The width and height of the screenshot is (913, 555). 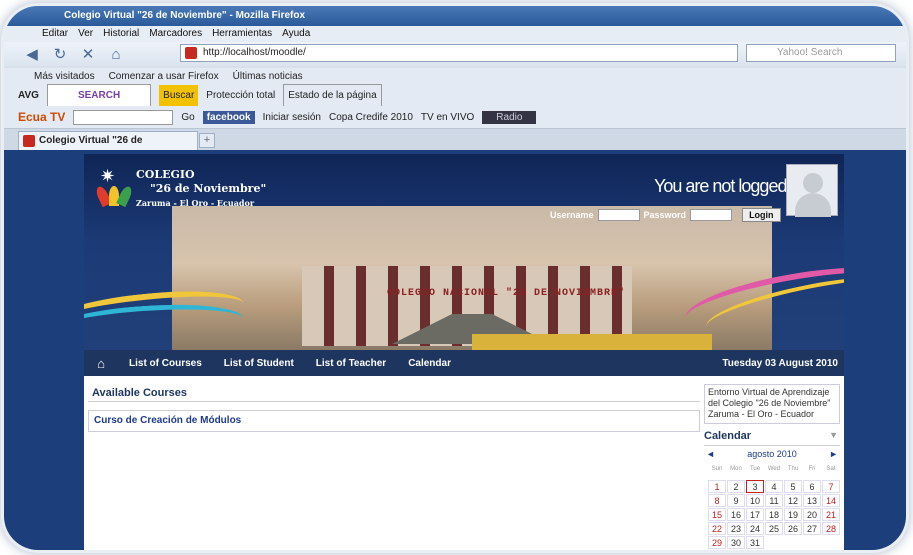 What do you see at coordinates (509, 117) in the screenshot?
I see `radio-button: Radio` at bounding box center [509, 117].